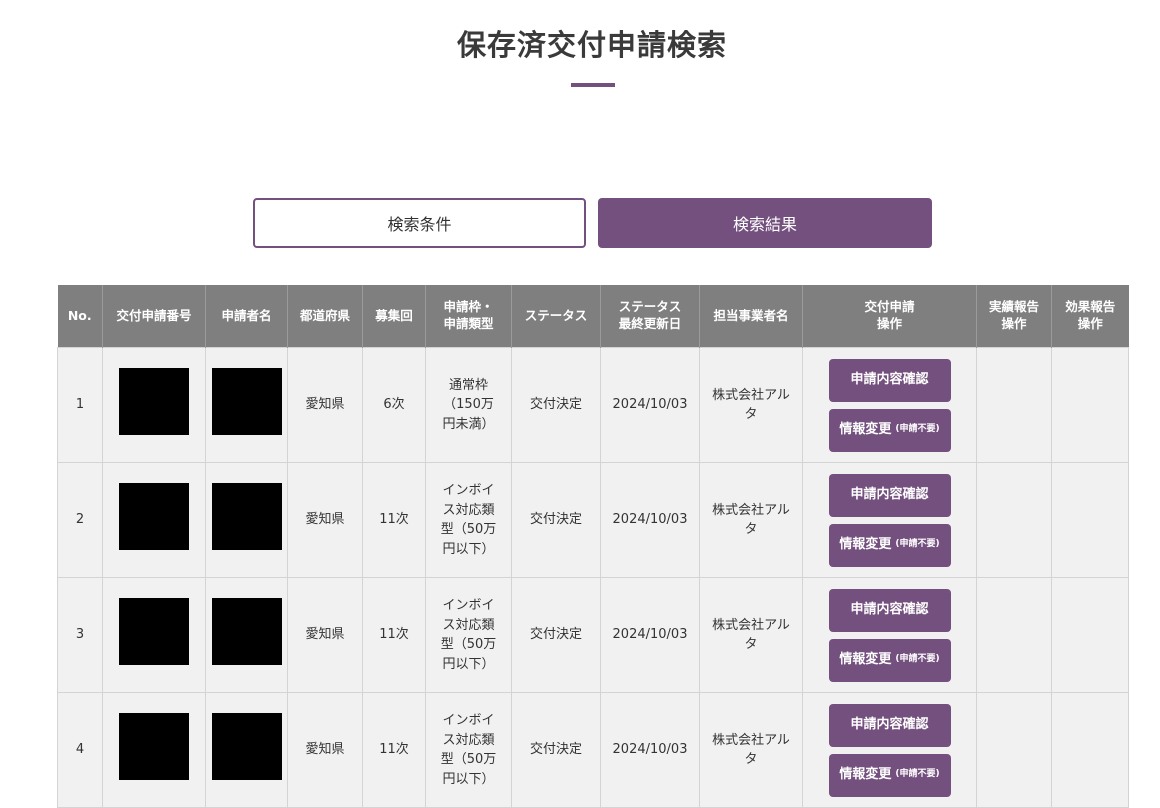  I want to click on tab-search-conditions: 検索条件, so click(419, 223).